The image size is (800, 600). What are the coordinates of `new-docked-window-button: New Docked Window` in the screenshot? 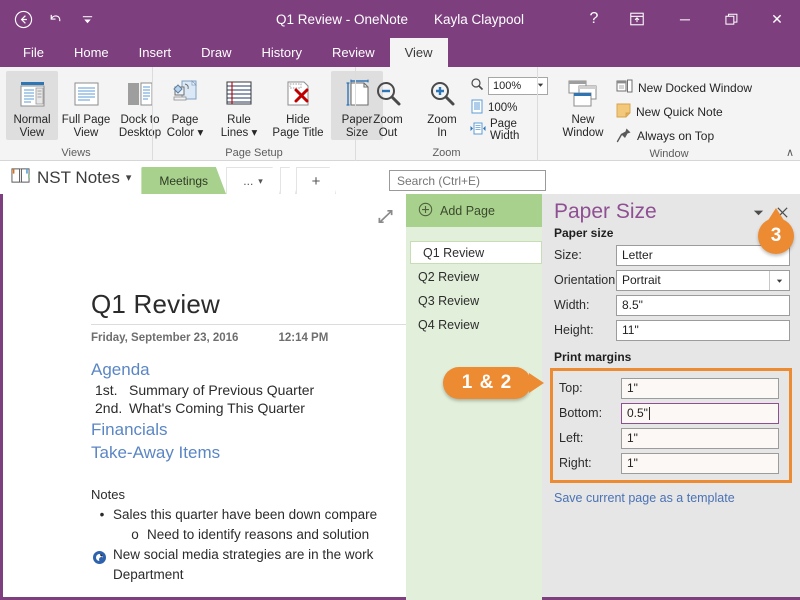 It's located at (684, 88).